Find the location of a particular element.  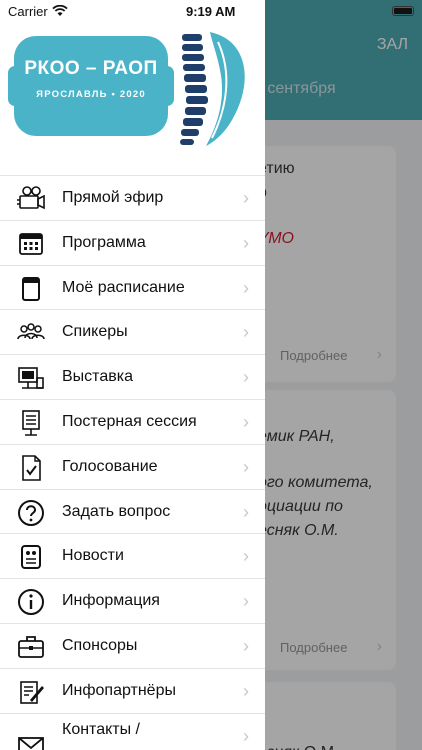

carrier-label: Carrier is located at coordinates (28, 11).